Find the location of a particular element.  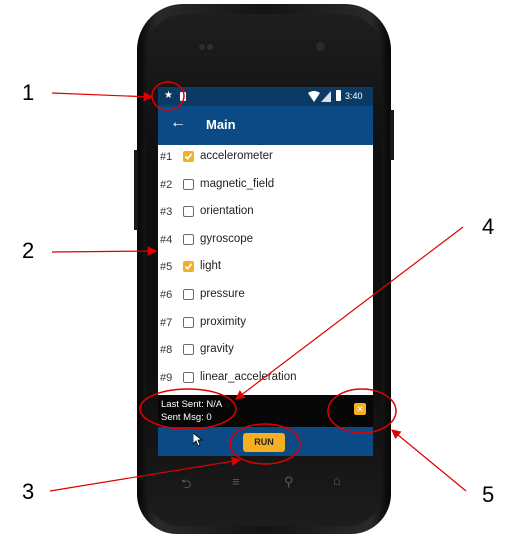

callout-number: 5 is located at coordinates (488, 494).